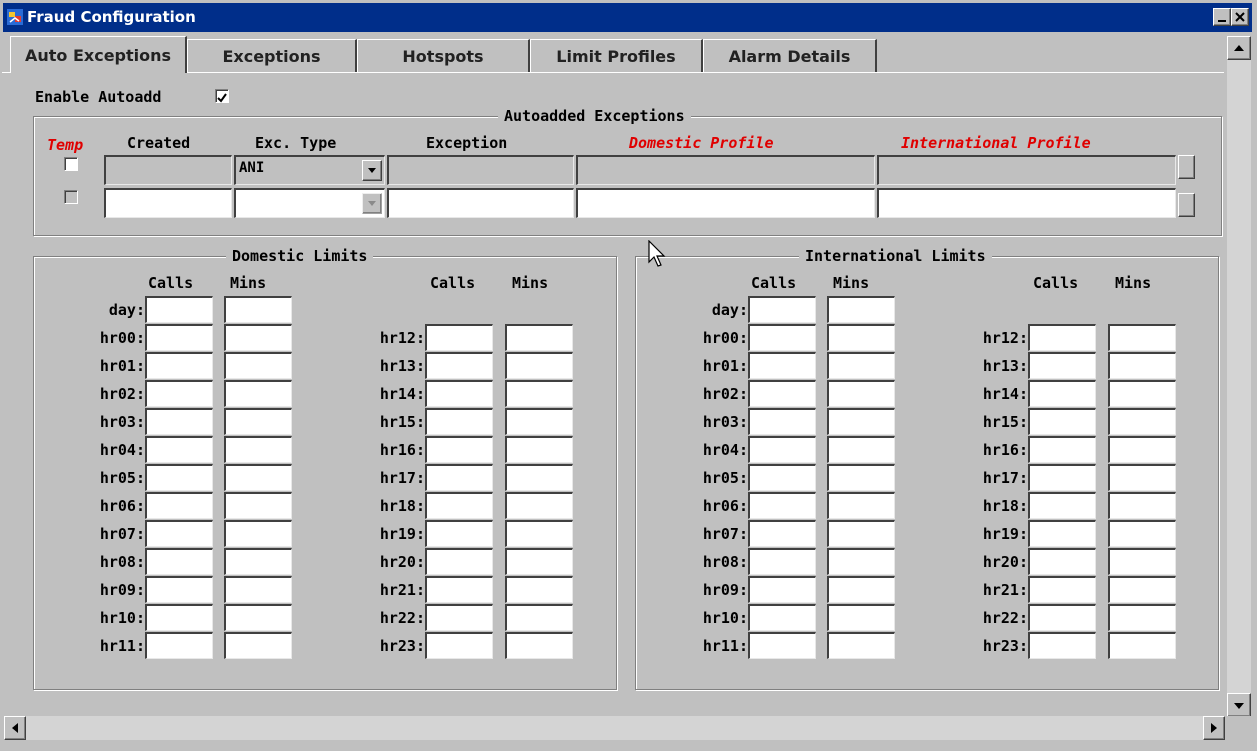 This screenshot has height=751, width=1257. What do you see at coordinates (443, 55) in the screenshot?
I see `tab-hotspots: Hotspots` at bounding box center [443, 55].